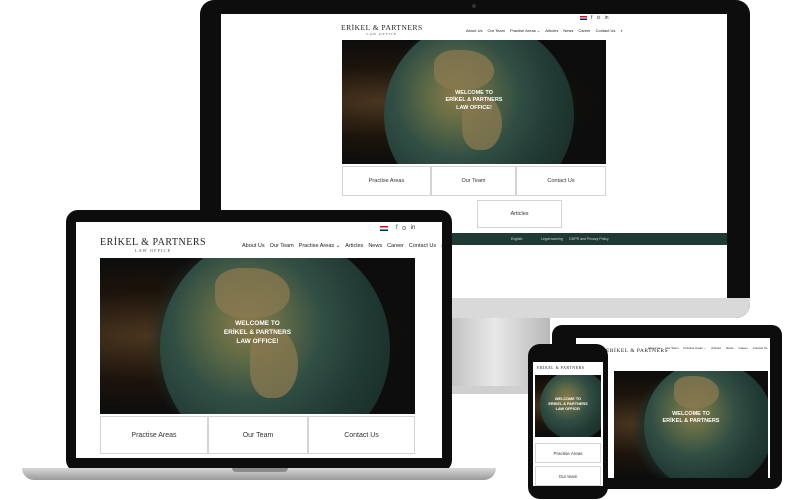  Describe the element at coordinates (516, 239) in the screenshot. I see `footer-language: English` at that location.